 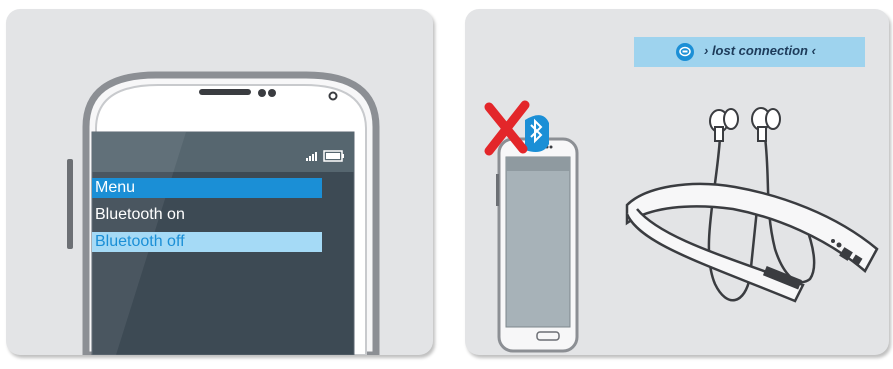 I want to click on chat-bubble-icon, so click(x=685, y=52).